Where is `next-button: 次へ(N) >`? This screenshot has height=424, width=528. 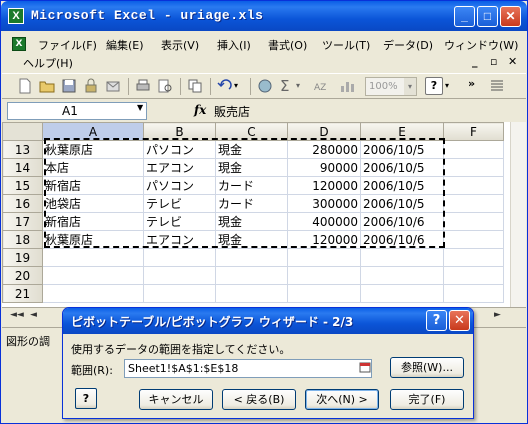
next-button: 次へ(N) > is located at coordinates (342, 399).